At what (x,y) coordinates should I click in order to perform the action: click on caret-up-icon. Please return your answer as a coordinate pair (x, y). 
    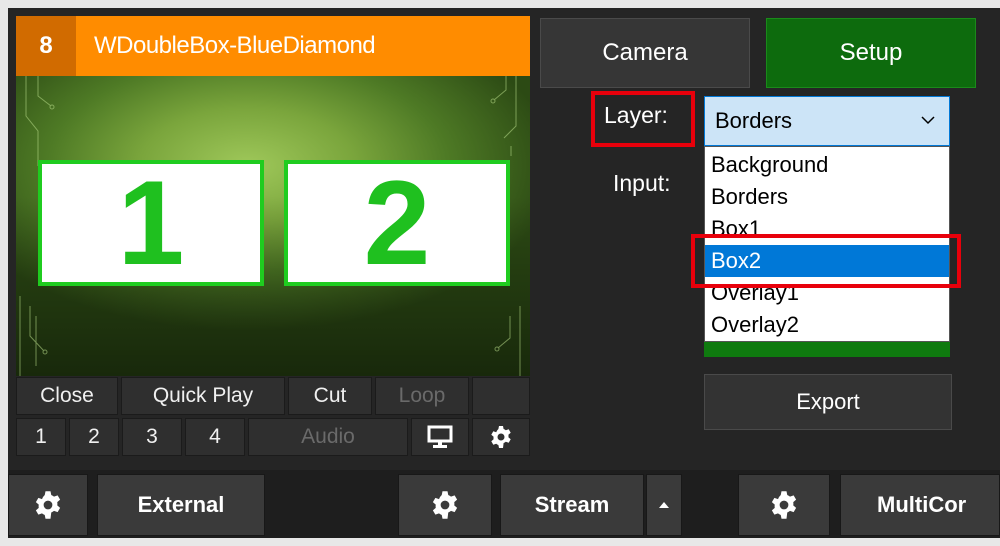
    Looking at the image, I should click on (664, 505).